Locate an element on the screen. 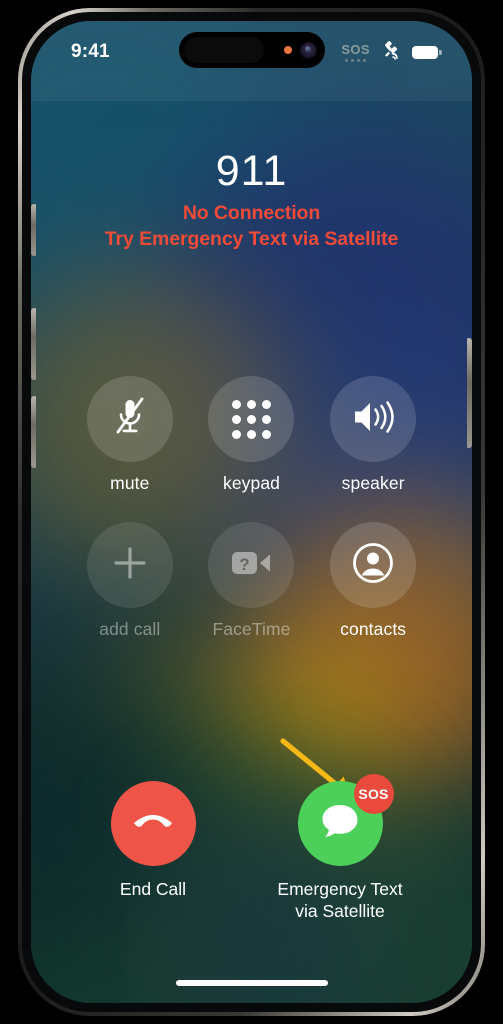 The width and height of the screenshot is (503, 1024). volume-down-button is located at coordinates (33, 432).